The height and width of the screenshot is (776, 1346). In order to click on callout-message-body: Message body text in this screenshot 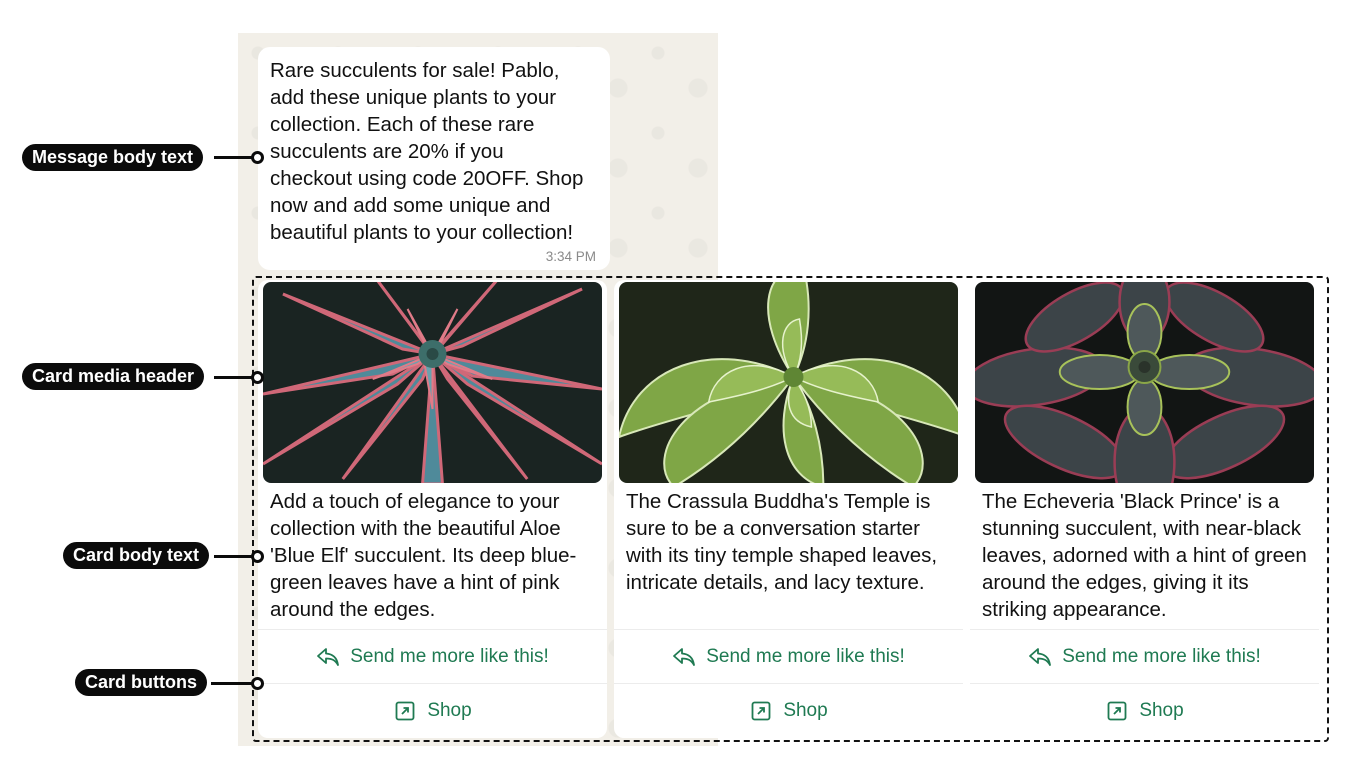, I will do `click(113, 157)`.